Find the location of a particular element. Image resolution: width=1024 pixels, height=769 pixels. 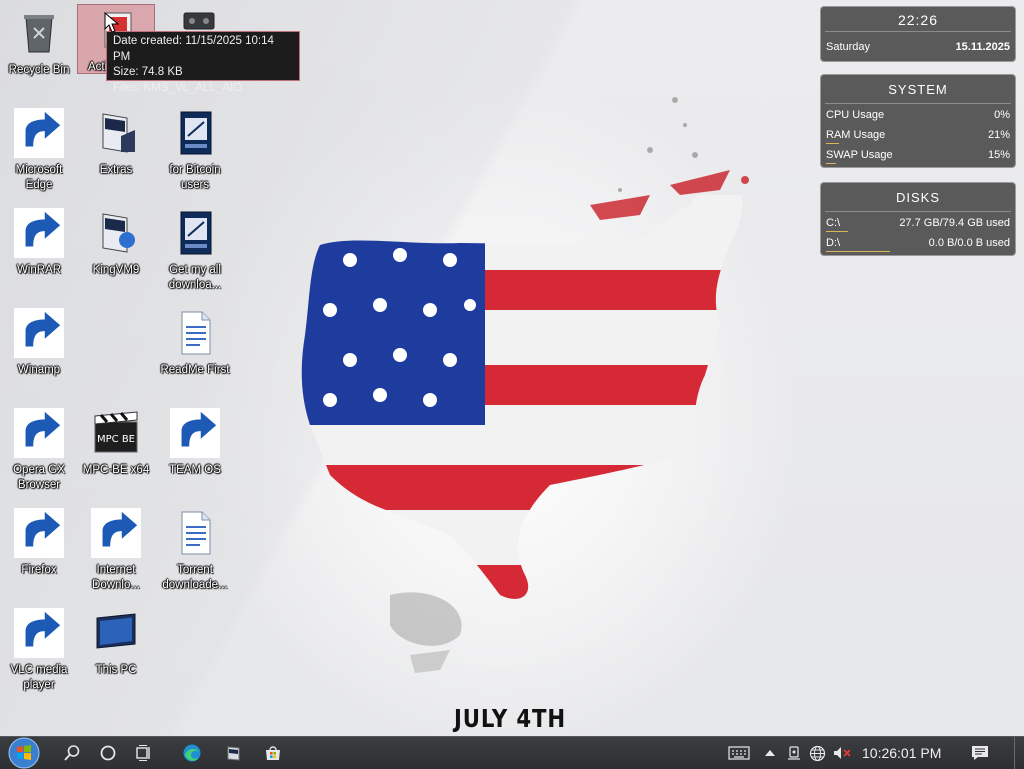

for-bitcoin-users-icon: for Bitcoin users is located at coordinates (195, 150).